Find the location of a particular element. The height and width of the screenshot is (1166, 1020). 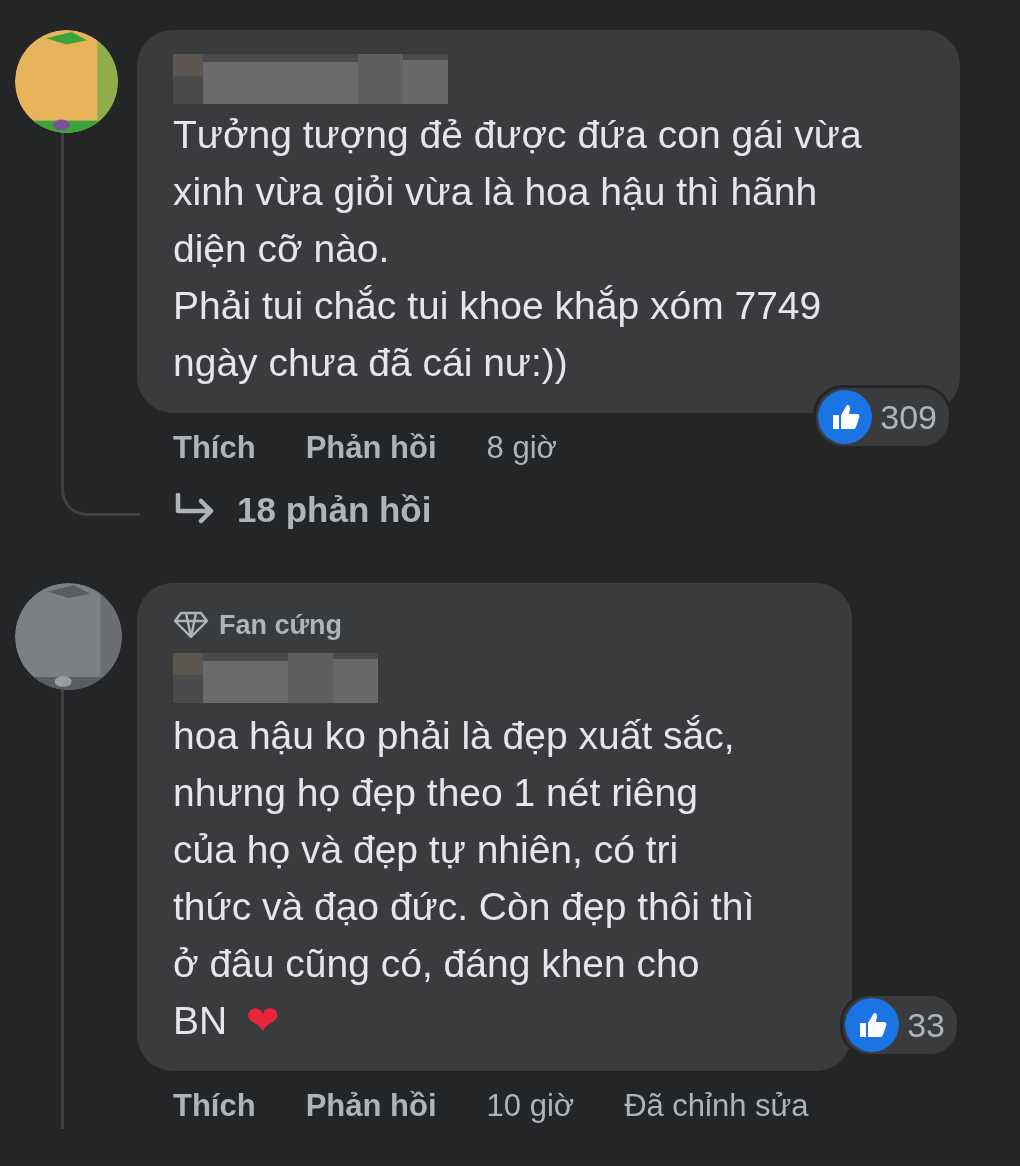

comment-text: Phải tui chắc tui khoe khắp xóm 7749 ngày chưa đã cái nư:)) is located at coordinates (498, 334).